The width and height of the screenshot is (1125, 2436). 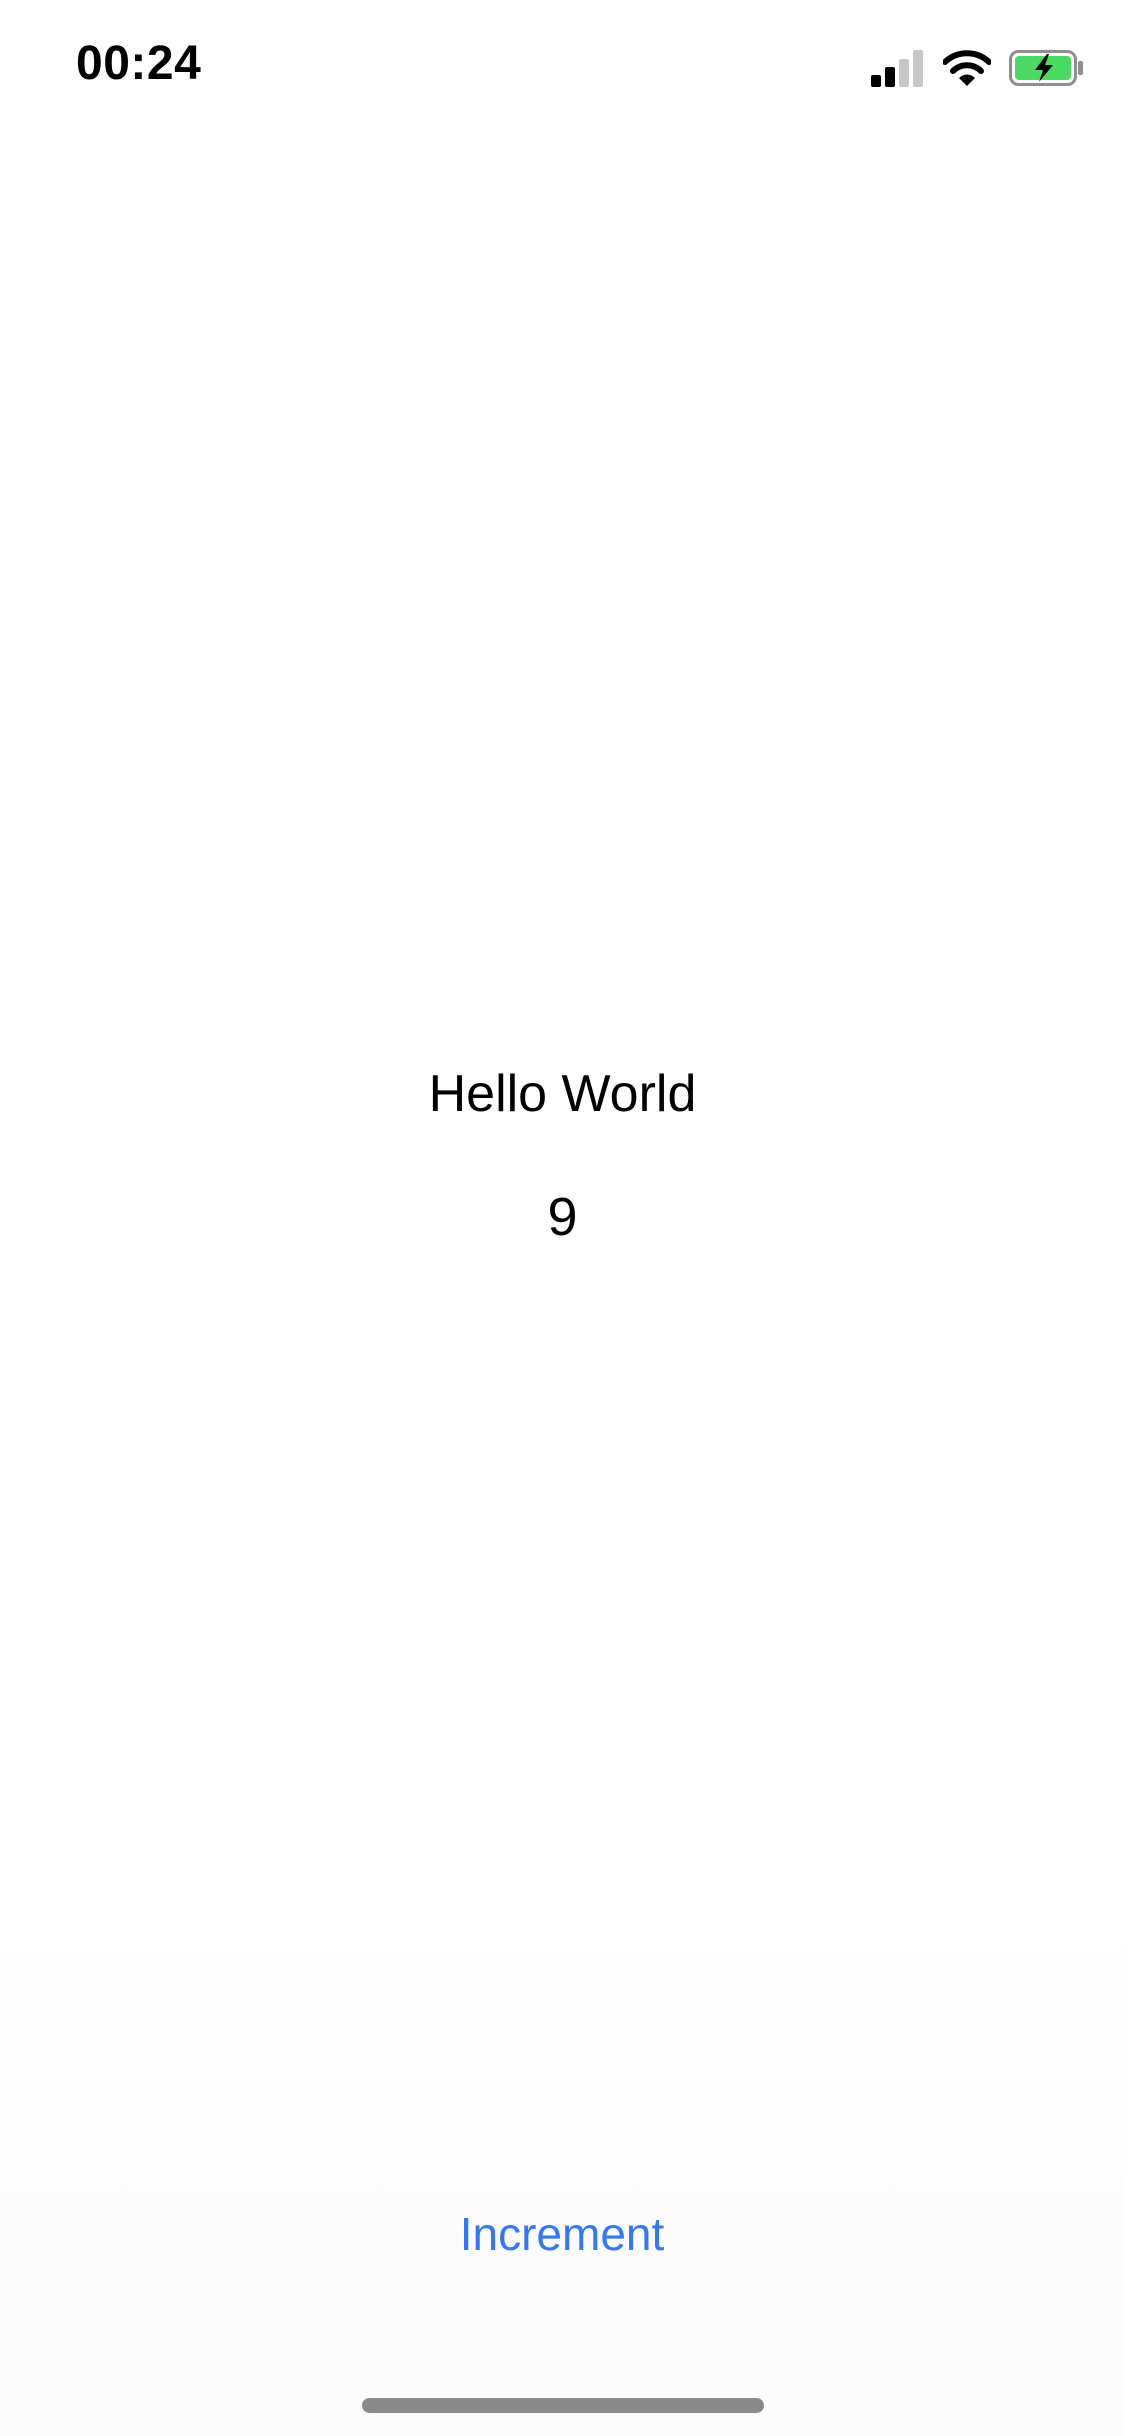 What do you see at coordinates (562, 2234) in the screenshot?
I see `increment-button: Increment` at bounding box center [562, 2234].